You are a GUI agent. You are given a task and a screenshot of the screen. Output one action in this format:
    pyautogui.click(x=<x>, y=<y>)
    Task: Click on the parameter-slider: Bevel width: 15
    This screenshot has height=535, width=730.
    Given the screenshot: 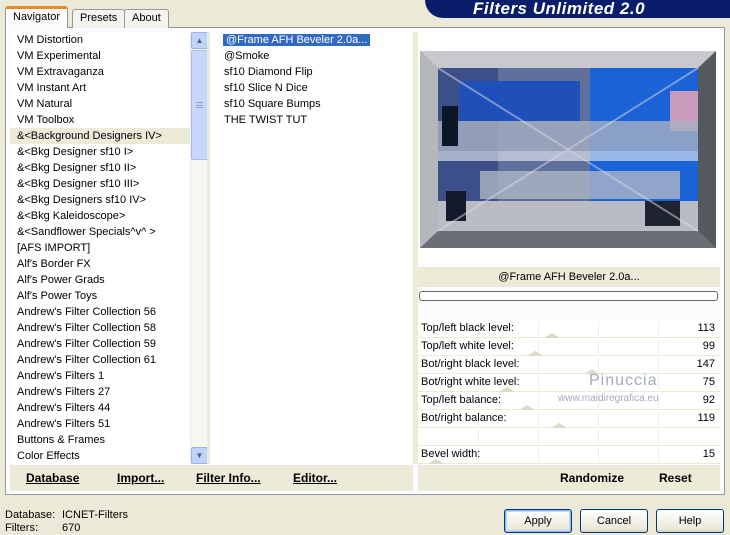 What is the action you would take?
    pyautogui.click(x=569, y=455)
    